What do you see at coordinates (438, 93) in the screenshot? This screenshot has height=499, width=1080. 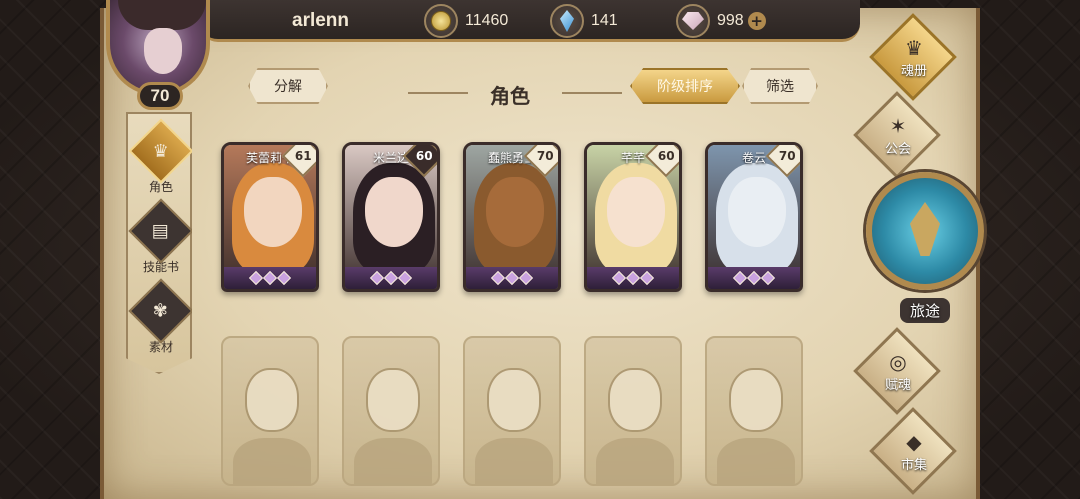 I see `title-ornament-left` at bounding box center [438, 93].